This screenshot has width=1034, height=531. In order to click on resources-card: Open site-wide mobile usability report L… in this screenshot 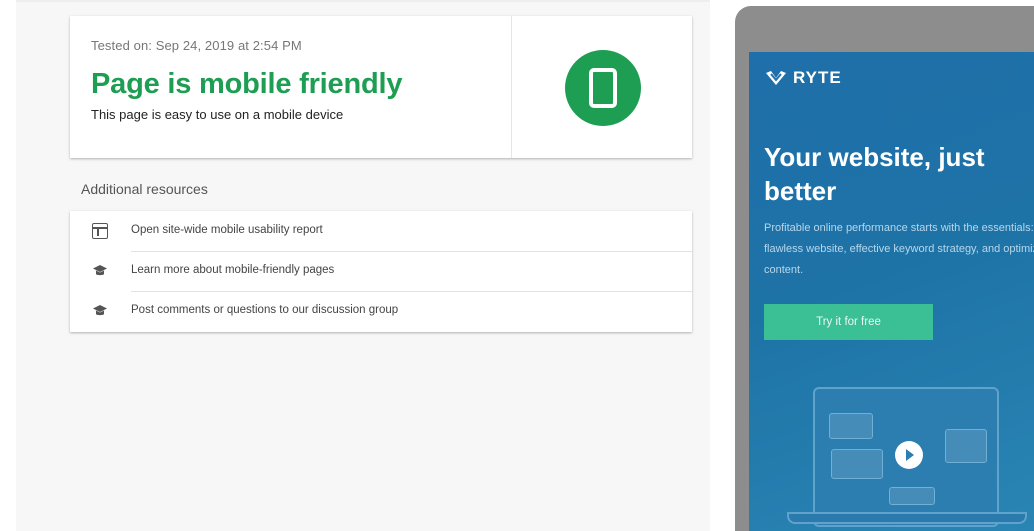, I will do `click(381, 271)`.